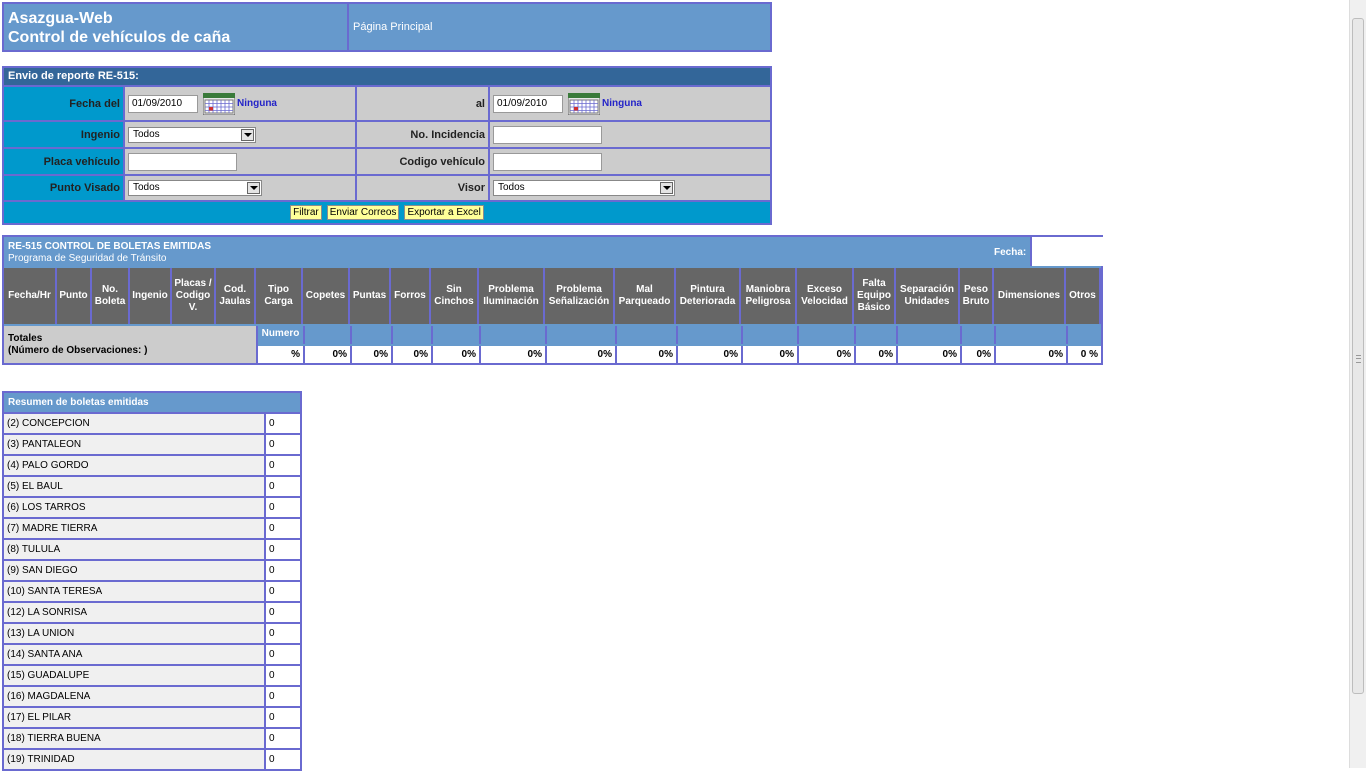 The width and height of the screenshot is (1366, 771). I want to click on column-header: Separación Unidades, so click(928, 296).